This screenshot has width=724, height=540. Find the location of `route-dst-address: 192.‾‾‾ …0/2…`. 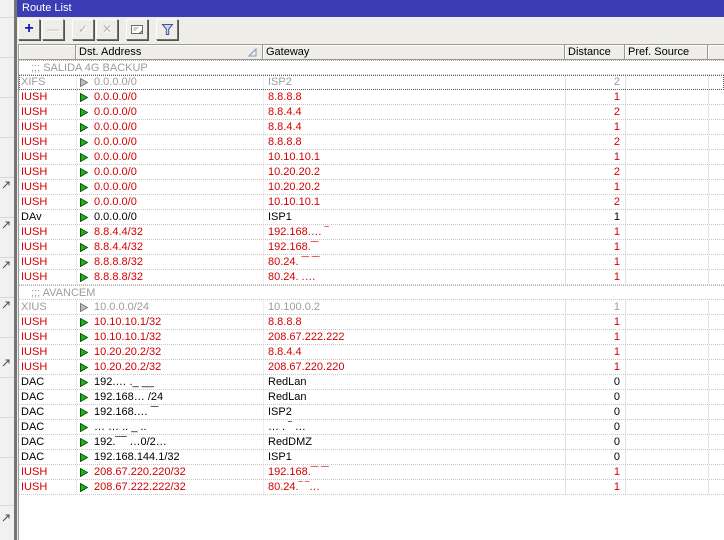

route-dst-address: 192.‾‾‾ …0/2… is located at coordinates (169, 442).